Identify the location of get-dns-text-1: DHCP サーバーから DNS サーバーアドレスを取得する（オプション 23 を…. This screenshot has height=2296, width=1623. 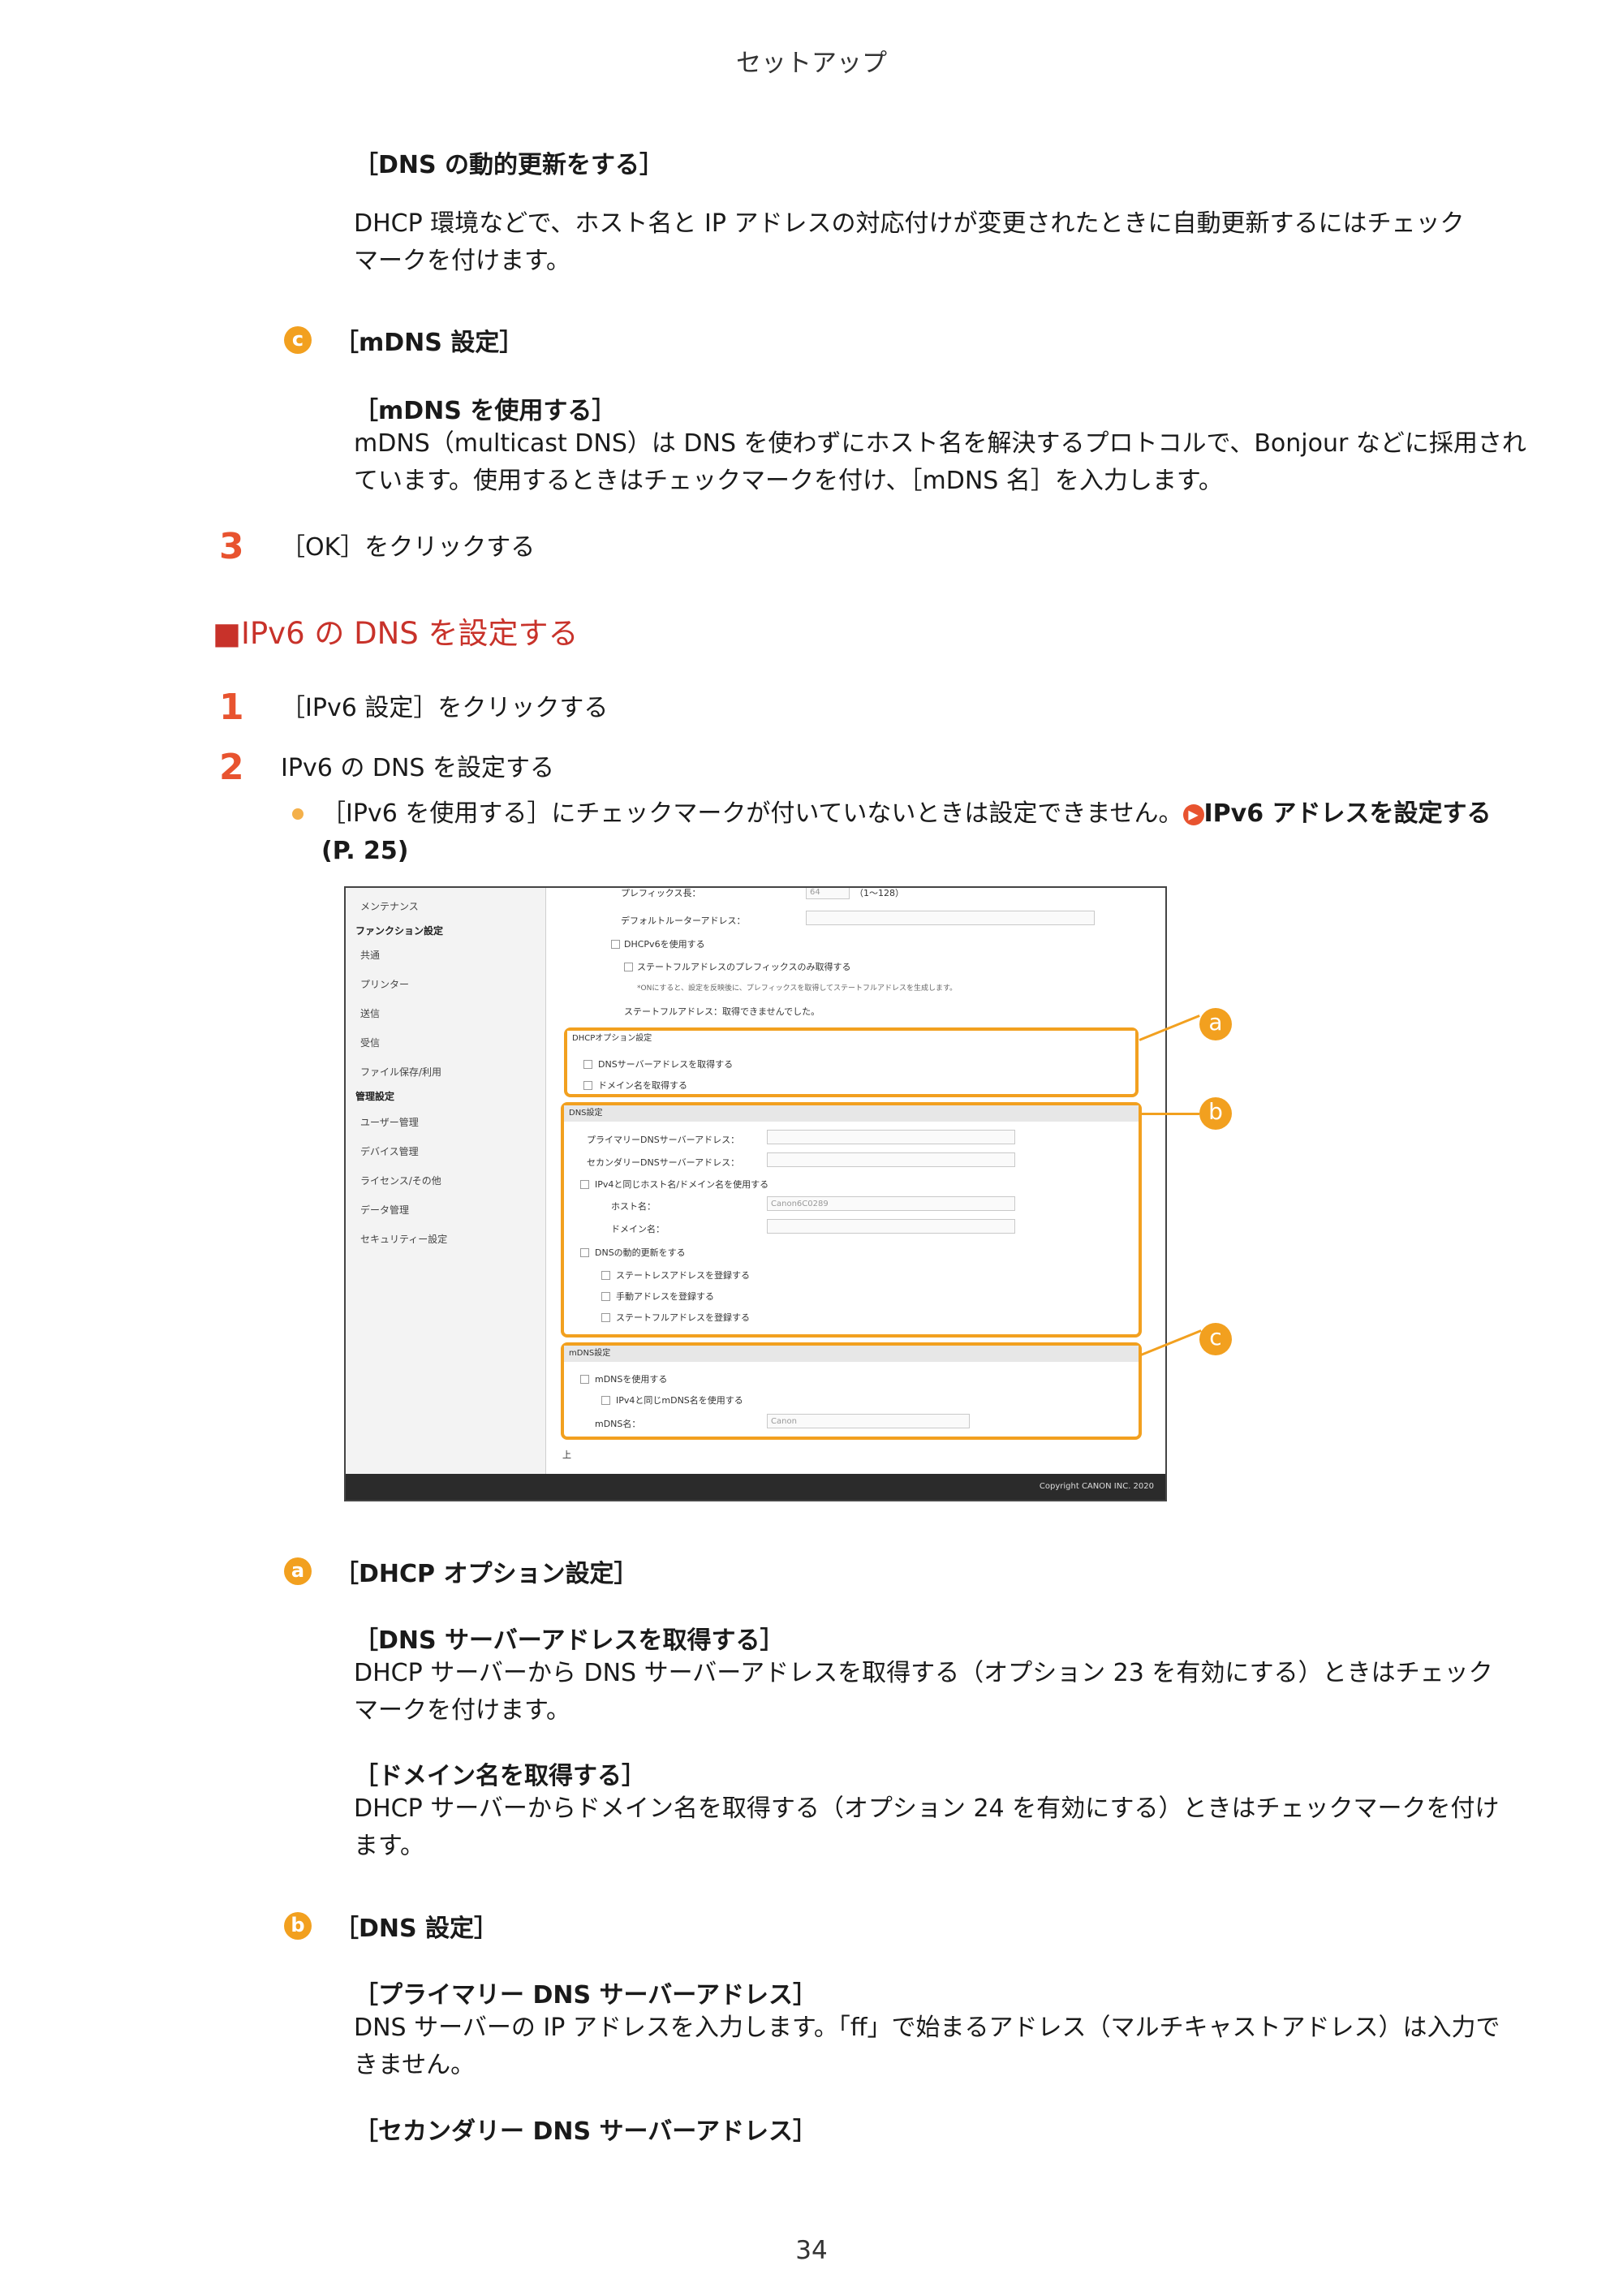
(923, 1673).